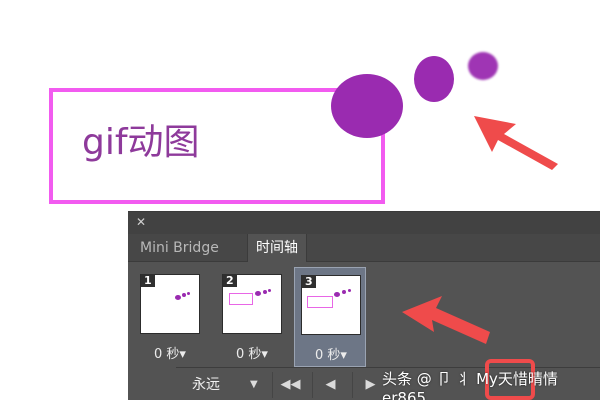 The image size is (600, 400). I want to click on panel-title-bar: ✕, so click(364, 223).